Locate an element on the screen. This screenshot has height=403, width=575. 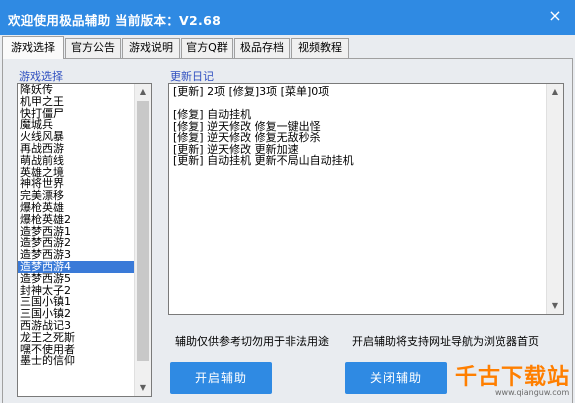
tab-game-select: 游戏选择 is located at coordinates (33, 47).